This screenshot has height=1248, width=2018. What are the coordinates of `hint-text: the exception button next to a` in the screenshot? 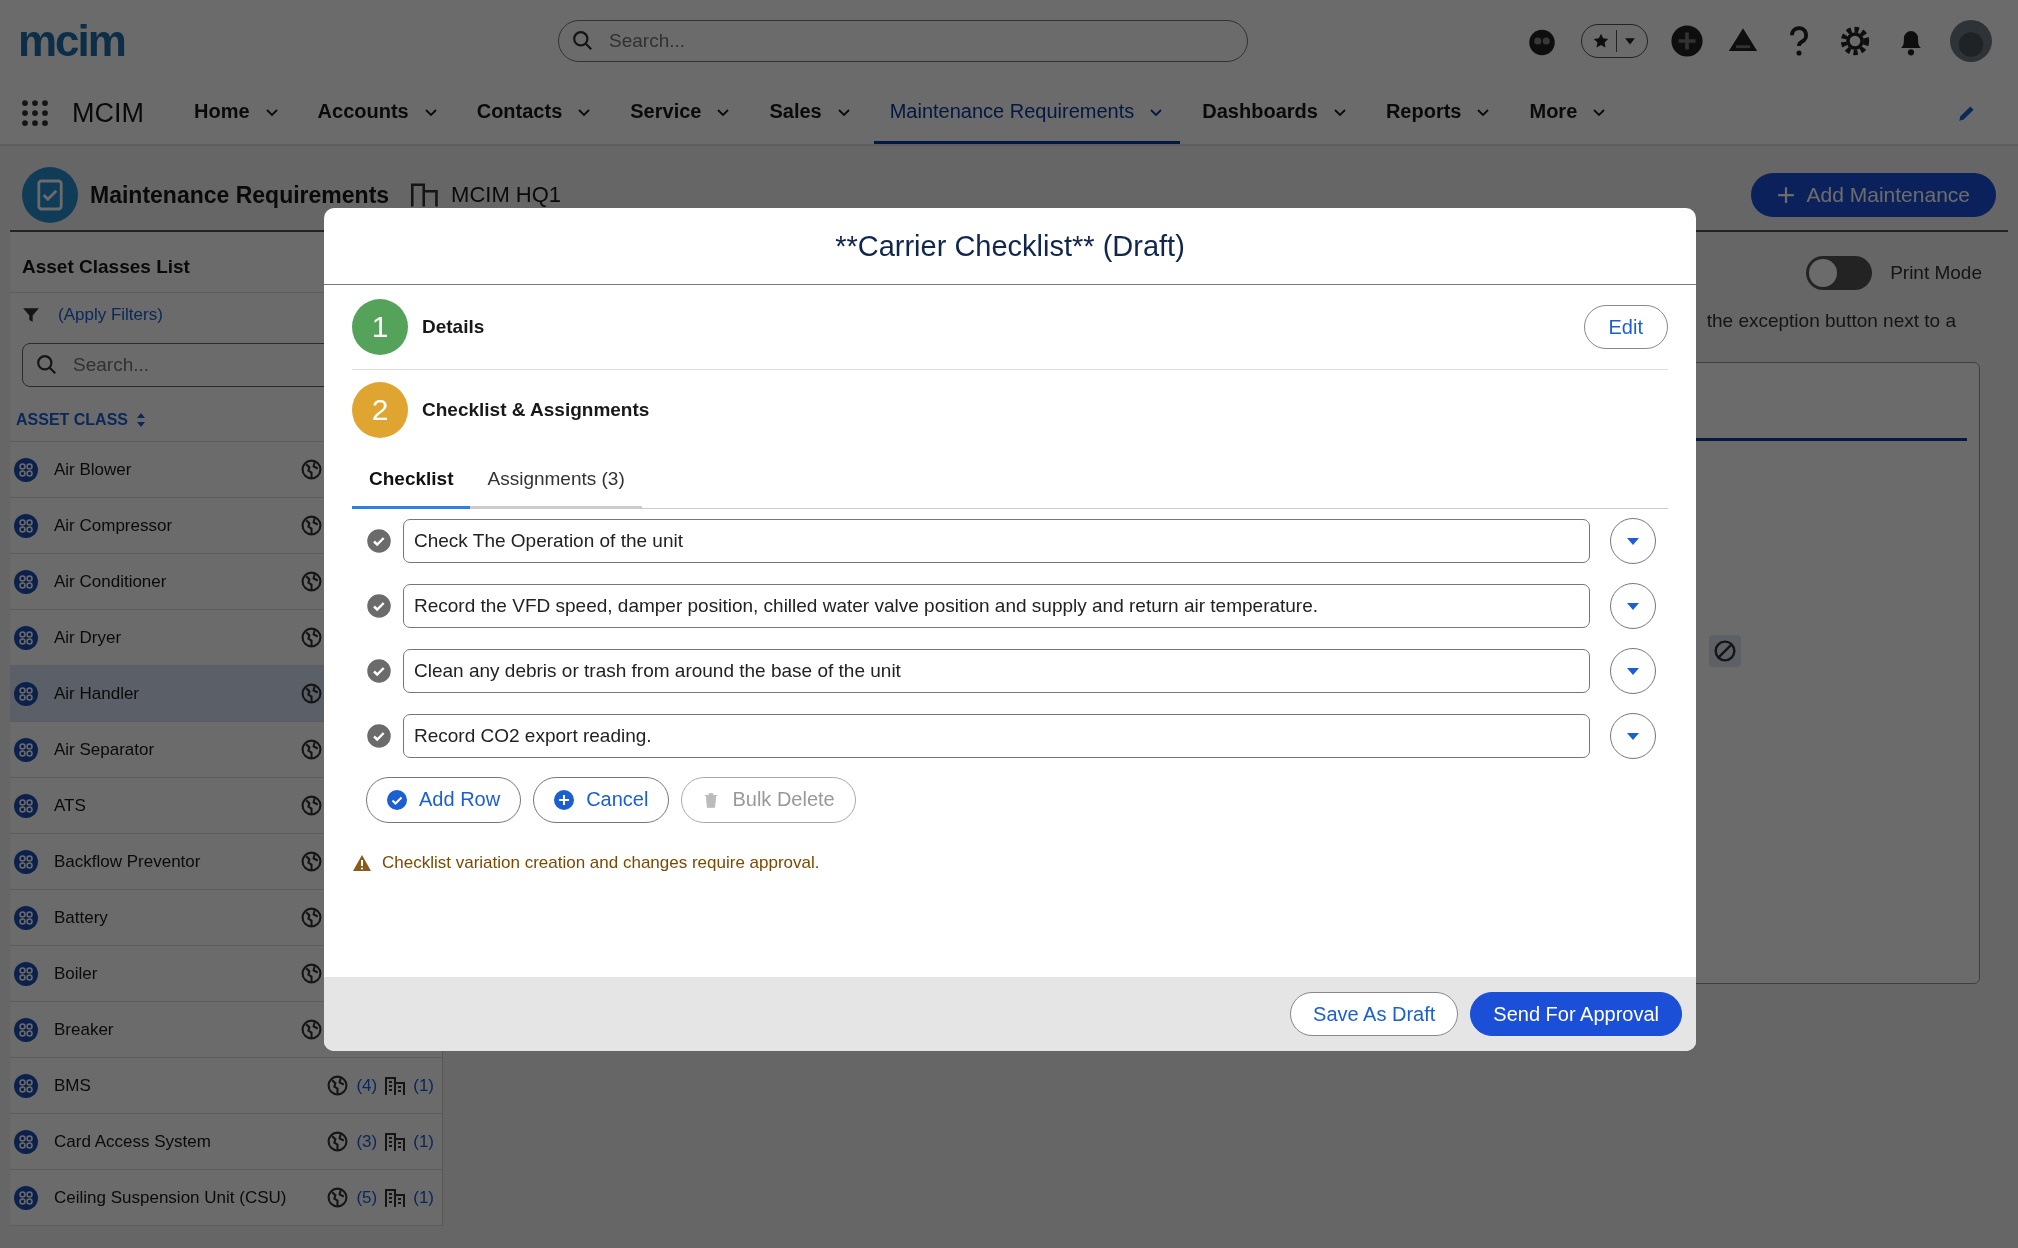 It's located at (1831, 321).